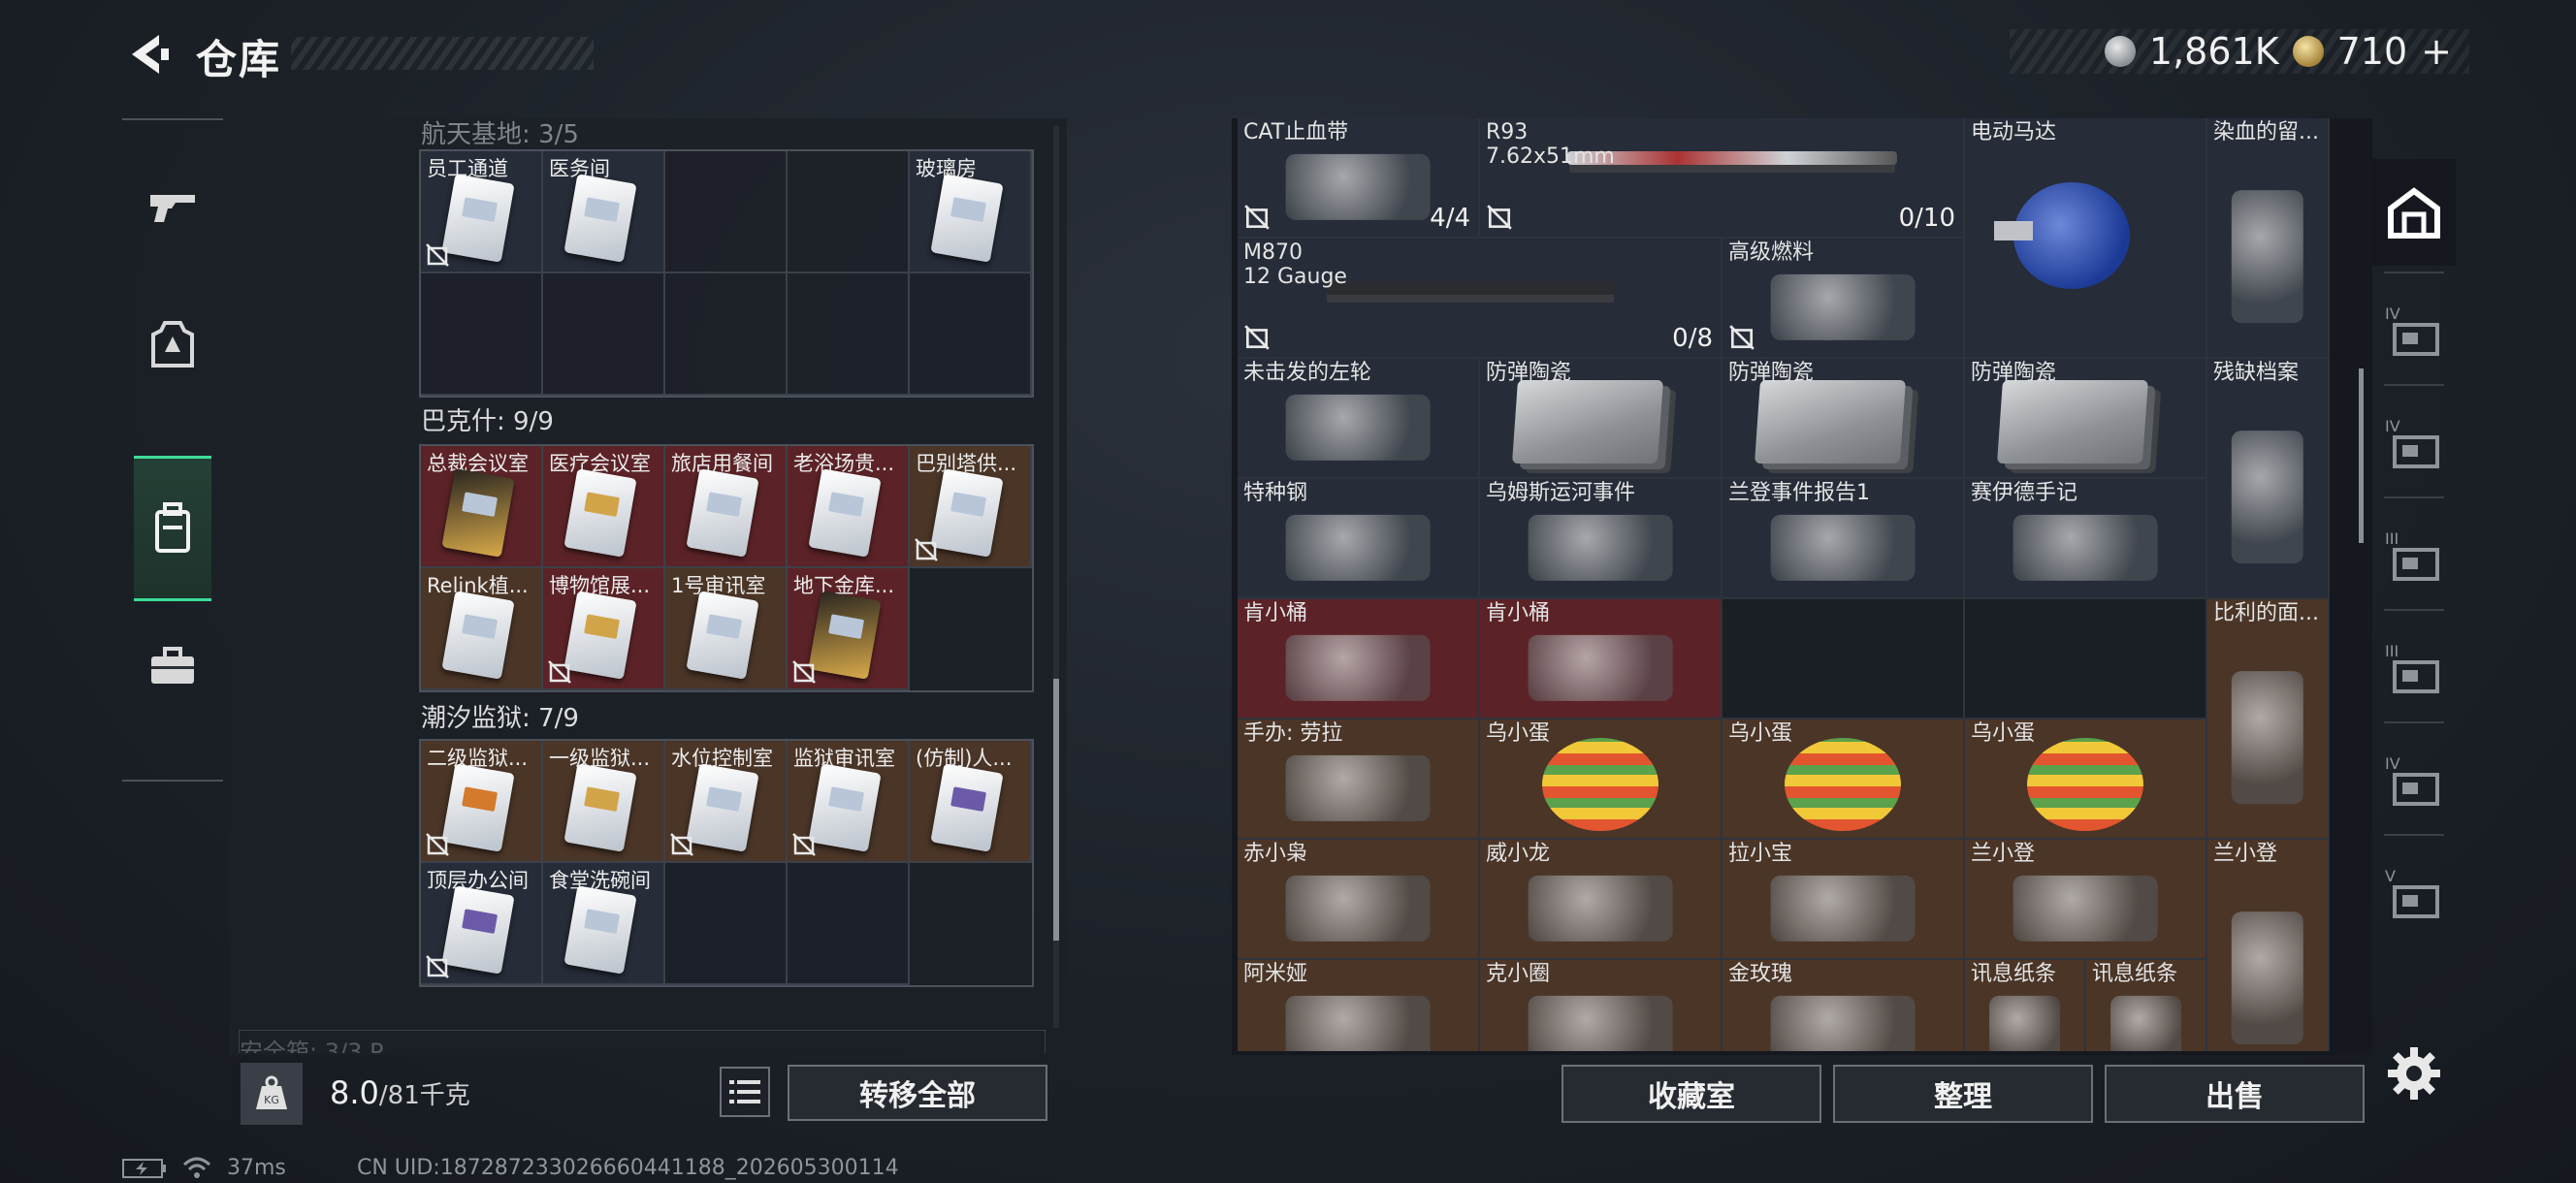  Describe the element at coordinates (1480, 299) in the screenshot. I see `inventory-item: M870 12 Gauge 0/8` at that location.